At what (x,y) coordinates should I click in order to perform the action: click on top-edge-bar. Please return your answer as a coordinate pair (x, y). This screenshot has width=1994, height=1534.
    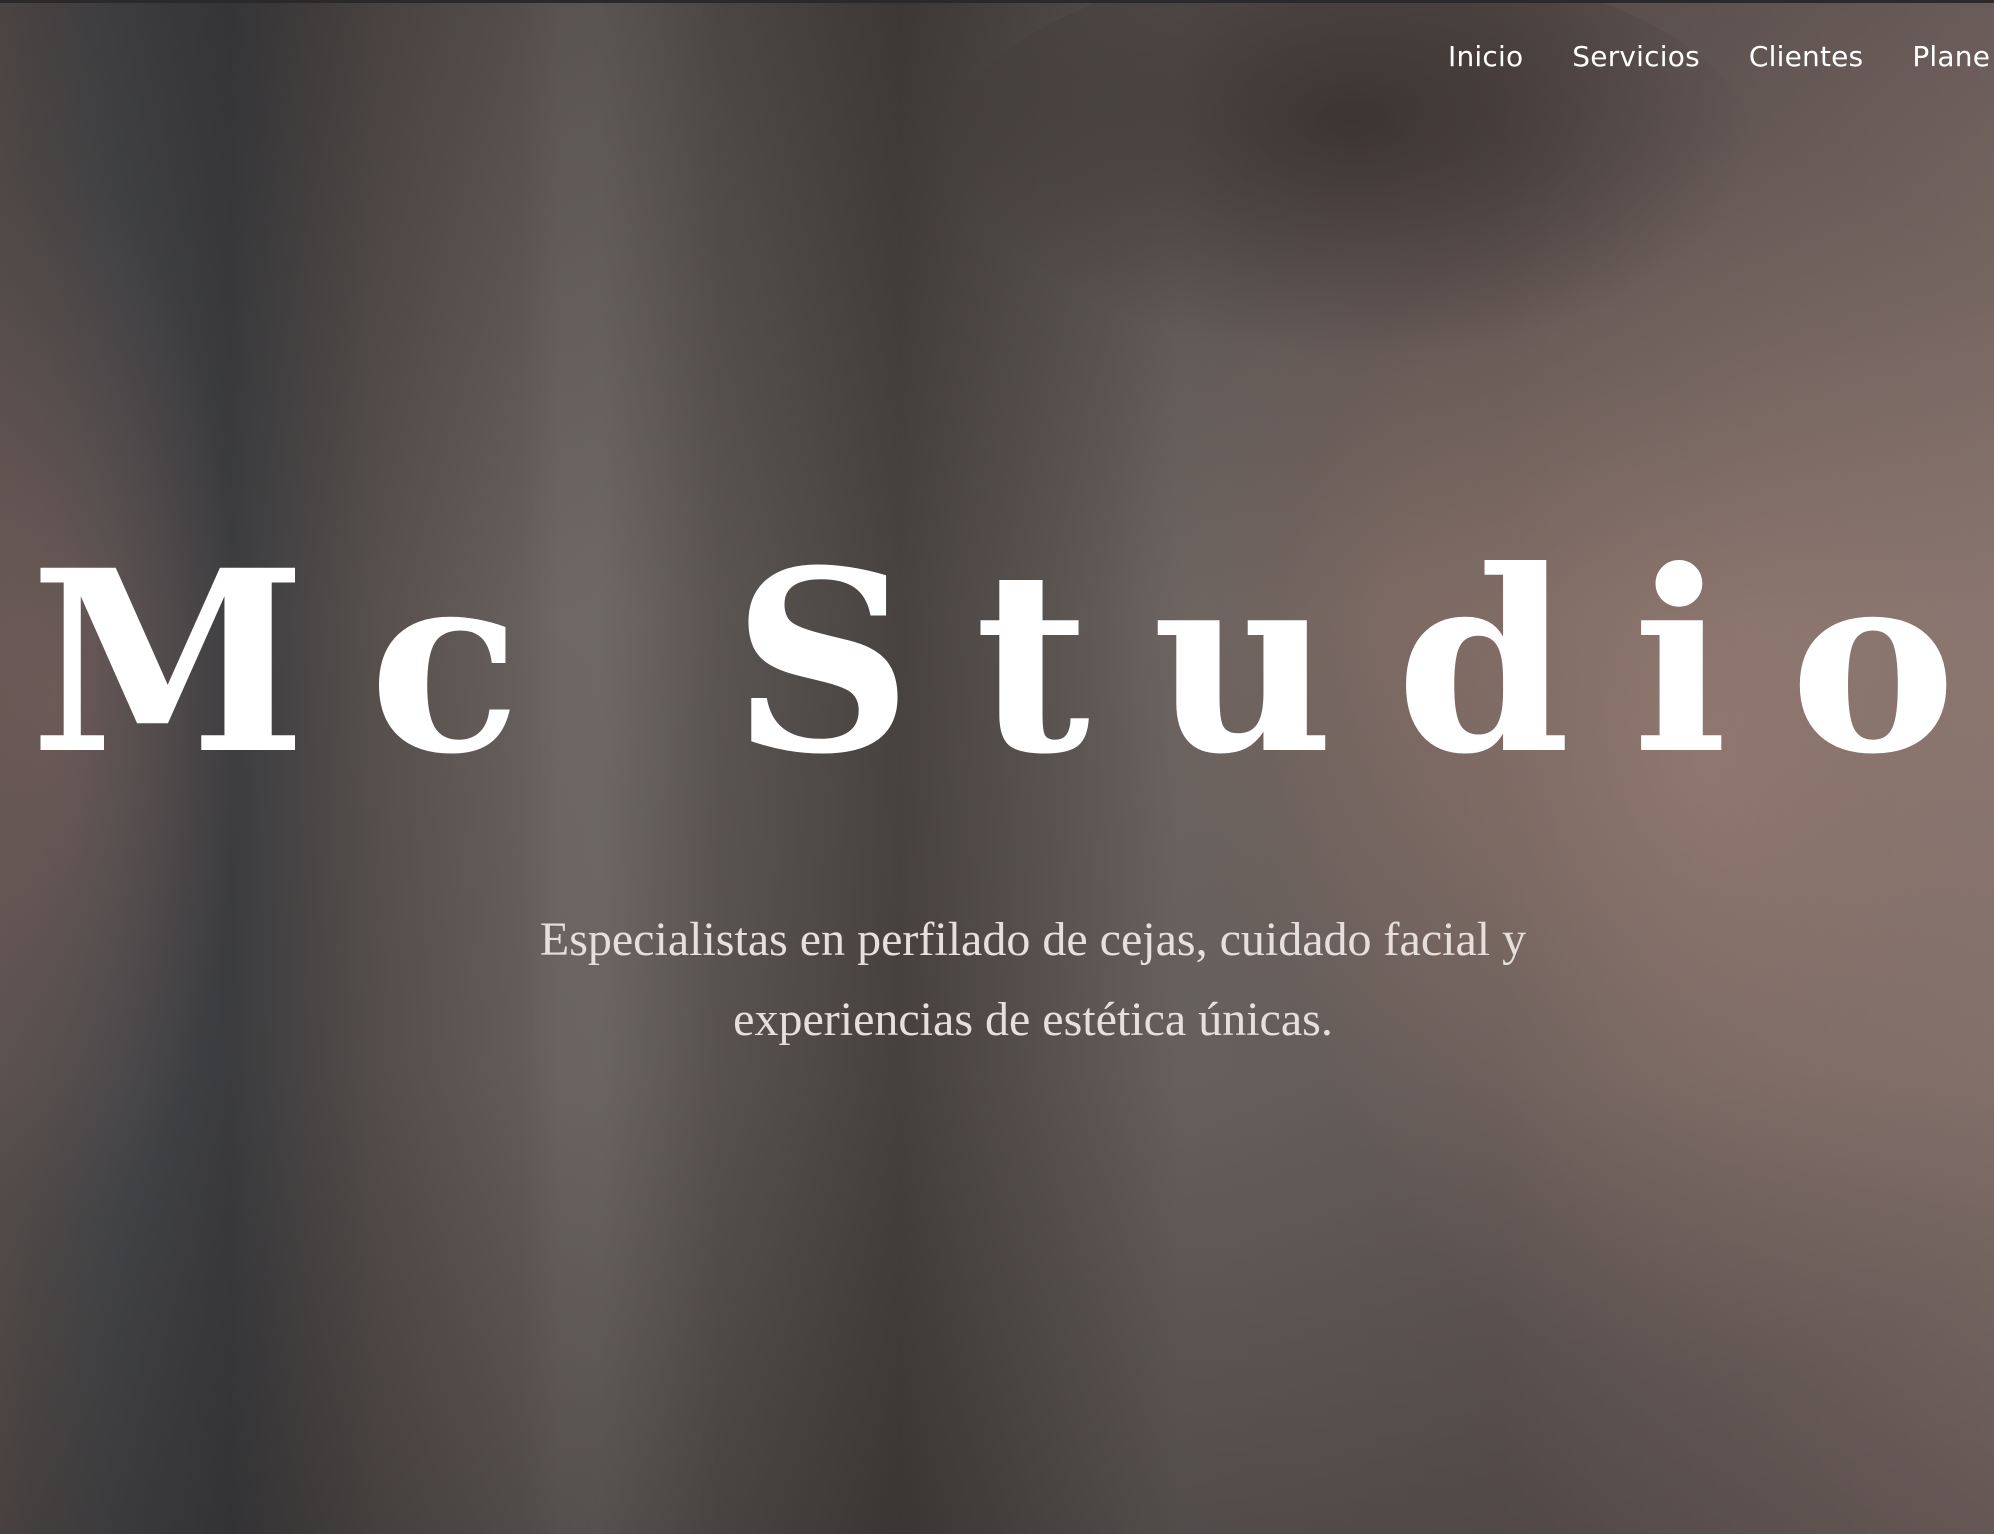
    Looking at the image, I should click on (997, 1).